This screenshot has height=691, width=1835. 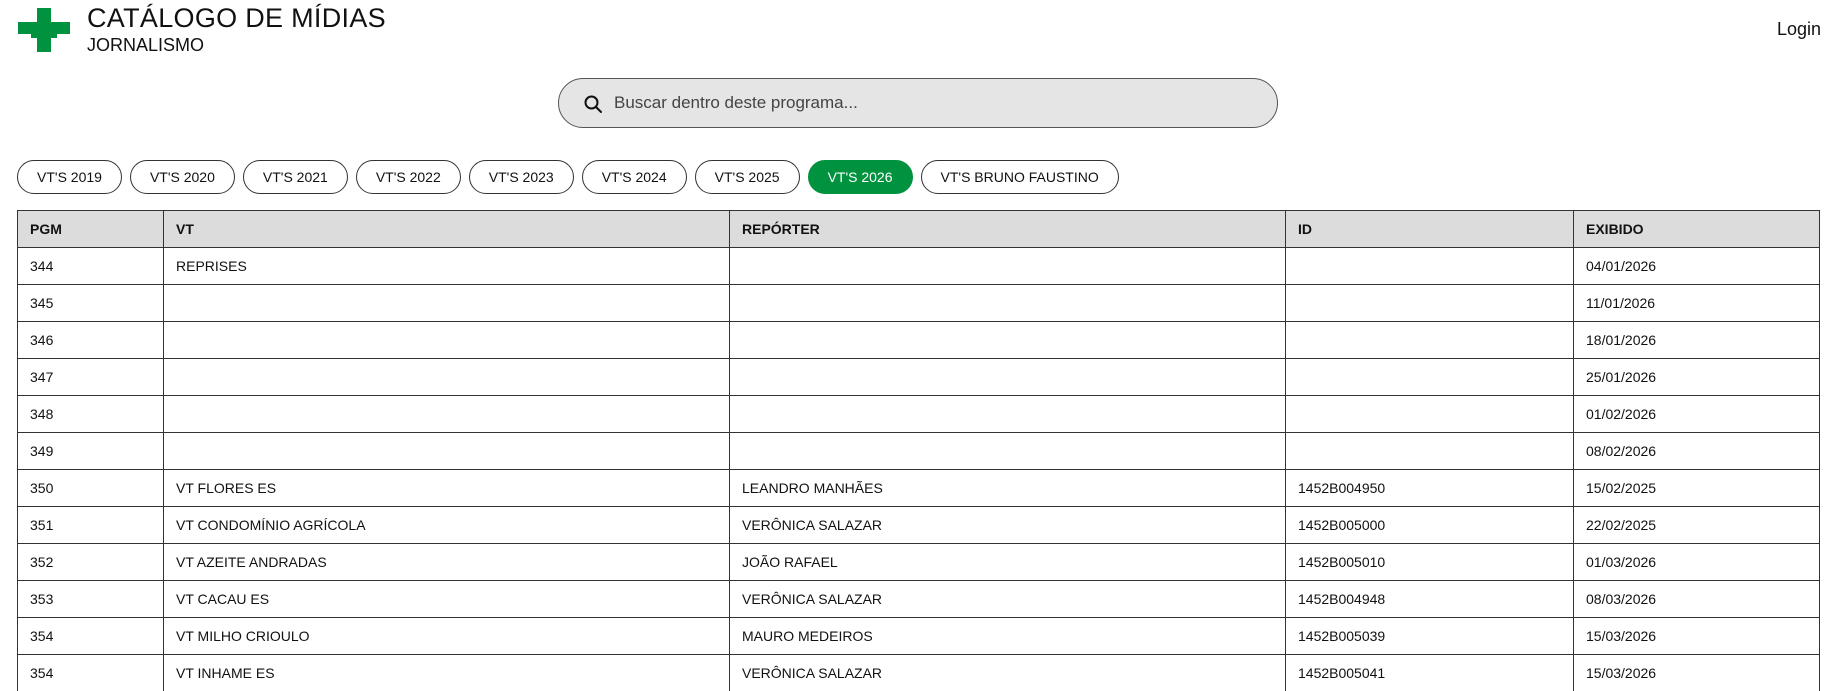 What do you see at coordinates (446, 562) in the screenshot?
I see `cell-vt: VT AZEITE ANDRADAS` at bounding box center [446, 562].